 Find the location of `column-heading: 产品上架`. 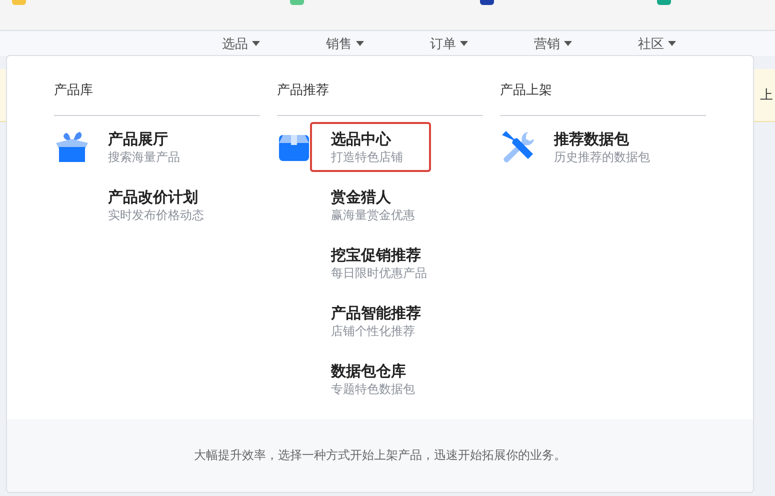

column-heading: 产品上架 is located at coordinates (603, 98).